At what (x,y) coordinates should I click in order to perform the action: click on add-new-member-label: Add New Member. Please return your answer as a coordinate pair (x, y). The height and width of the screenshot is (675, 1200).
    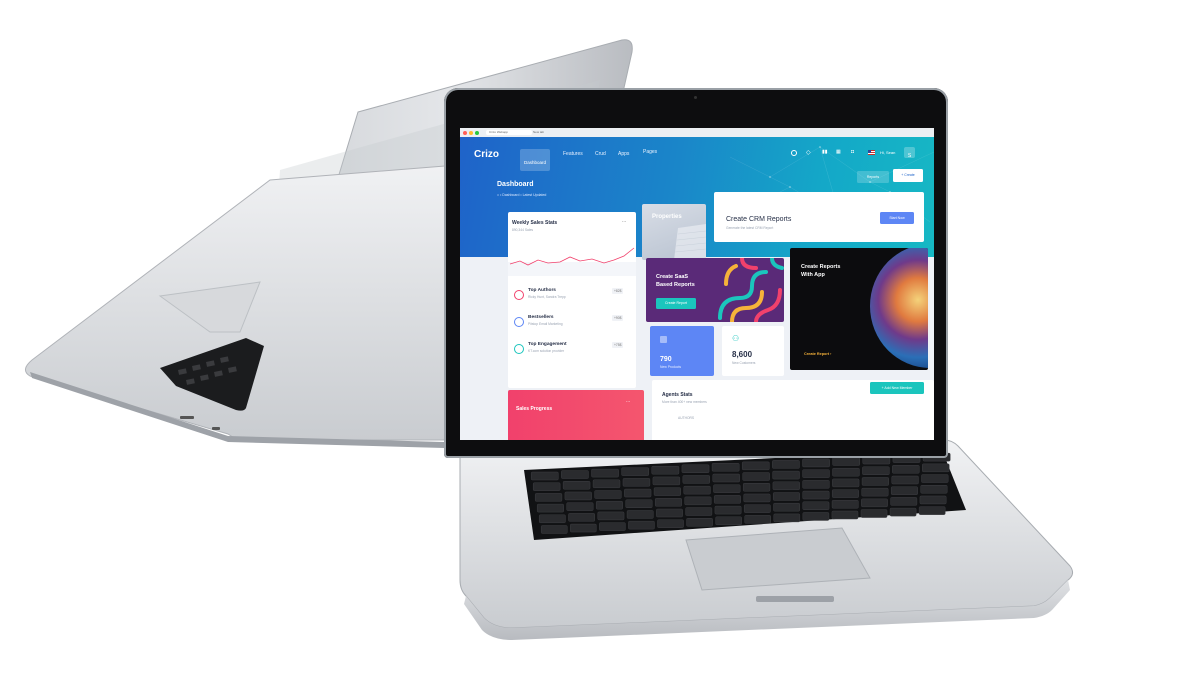
    Looking at the image, I should click on (898, 388).